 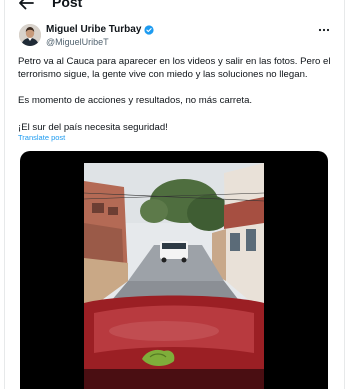 I want to click on more-dots-icon, so click(x=324, y=30).